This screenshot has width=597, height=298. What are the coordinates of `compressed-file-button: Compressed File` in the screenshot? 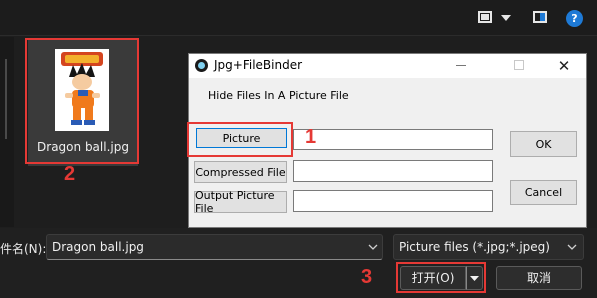 It's located at (240, 172).